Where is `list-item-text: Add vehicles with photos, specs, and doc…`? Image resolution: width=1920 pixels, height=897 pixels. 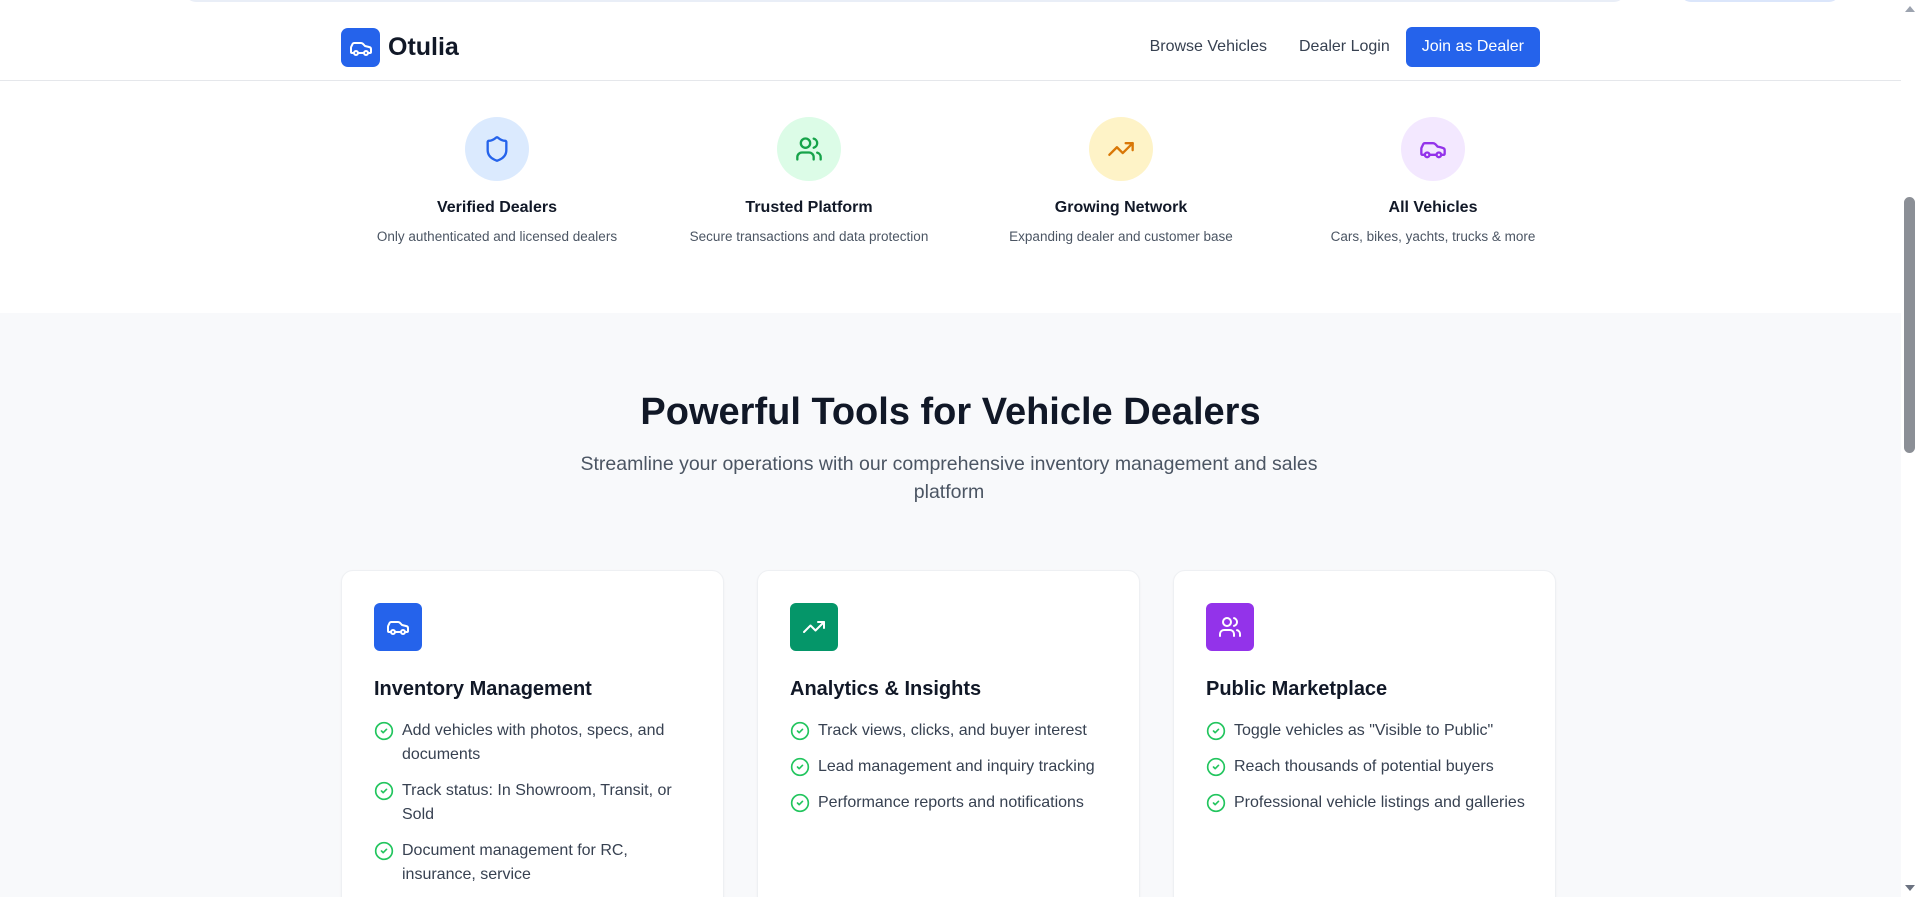 list-item-text: Add vehicles with photos, specs, and doc… is located at coordinates (533, 742).